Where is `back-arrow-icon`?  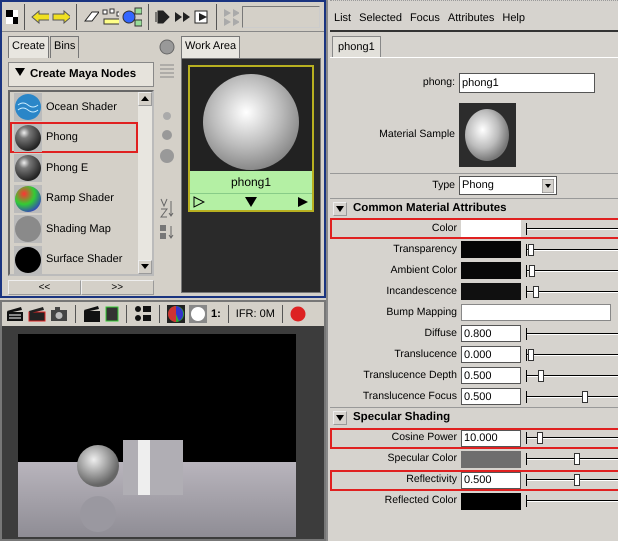
back-arrow-icon is located at coordinates (40, 17).